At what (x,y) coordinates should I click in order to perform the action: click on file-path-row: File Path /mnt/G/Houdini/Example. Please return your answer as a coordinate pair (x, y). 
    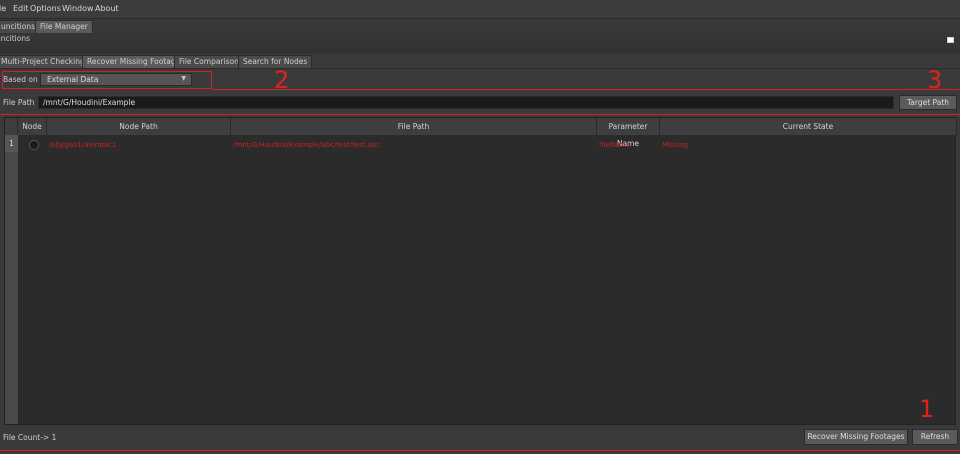
    Looking at the image, I should click on (480, 102).